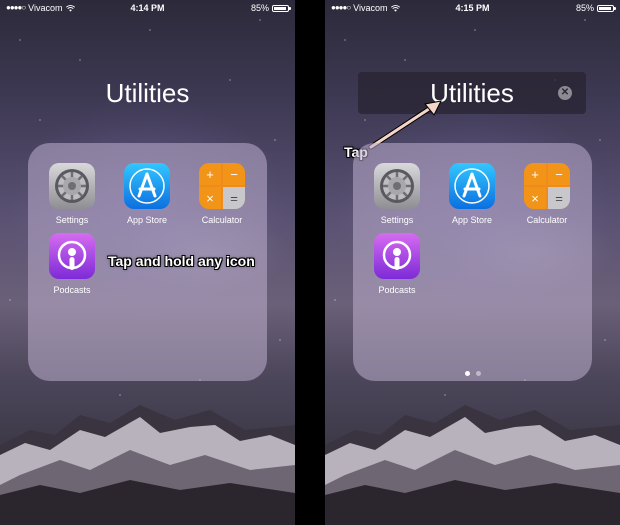  Describe the element at coordinates (472, 373) in the screenshot. I see `page-indicator` at that location.